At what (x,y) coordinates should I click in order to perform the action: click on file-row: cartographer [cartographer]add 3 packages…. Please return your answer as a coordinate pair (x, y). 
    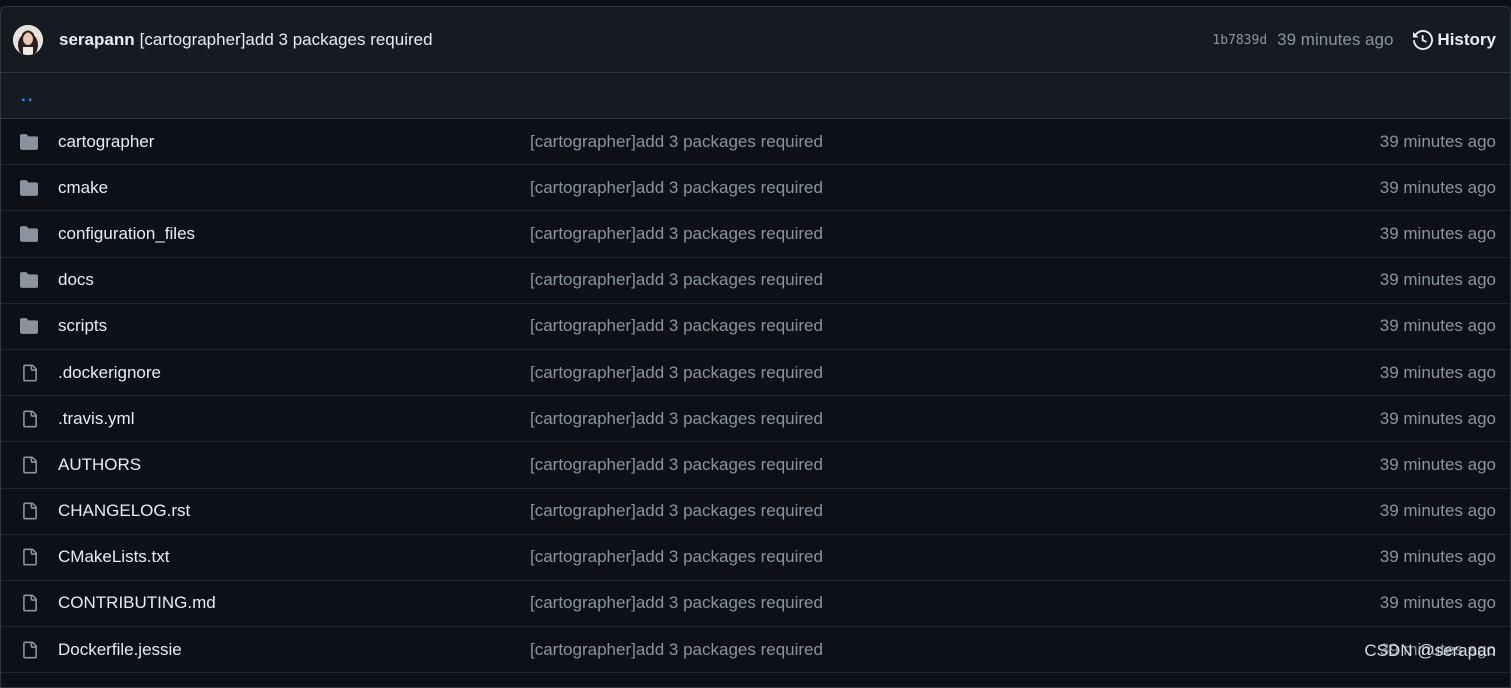
    Looking at the image, I should click on (755, 142).